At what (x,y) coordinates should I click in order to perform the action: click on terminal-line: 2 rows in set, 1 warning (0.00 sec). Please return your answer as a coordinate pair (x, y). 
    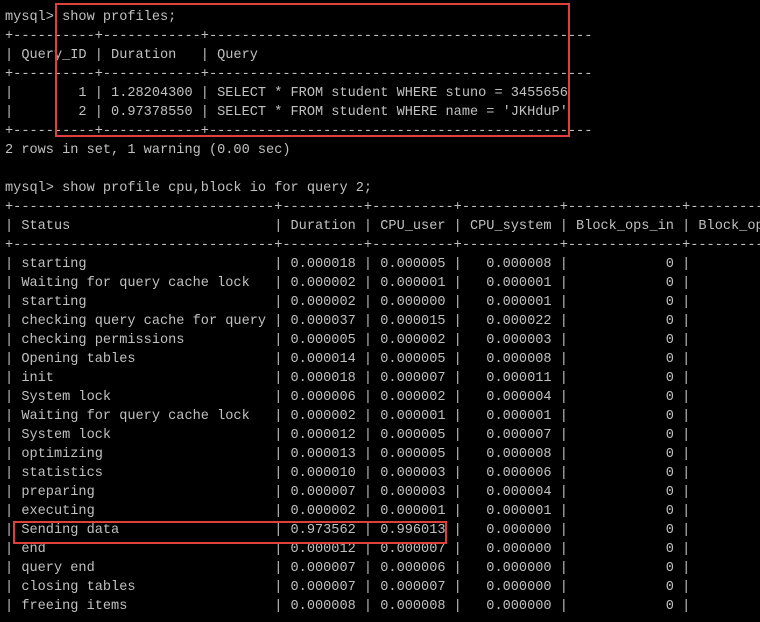
    Looking at the image, I should click on (148, 150).